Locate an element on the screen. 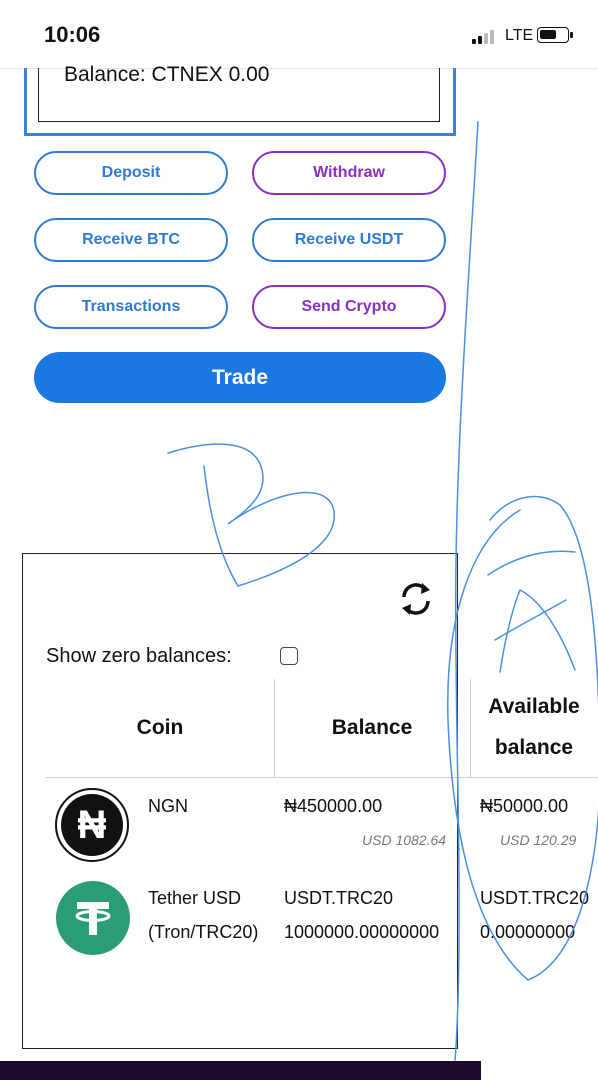  available-currency: USDT.TRC20 is located at coordinates (535, 898).